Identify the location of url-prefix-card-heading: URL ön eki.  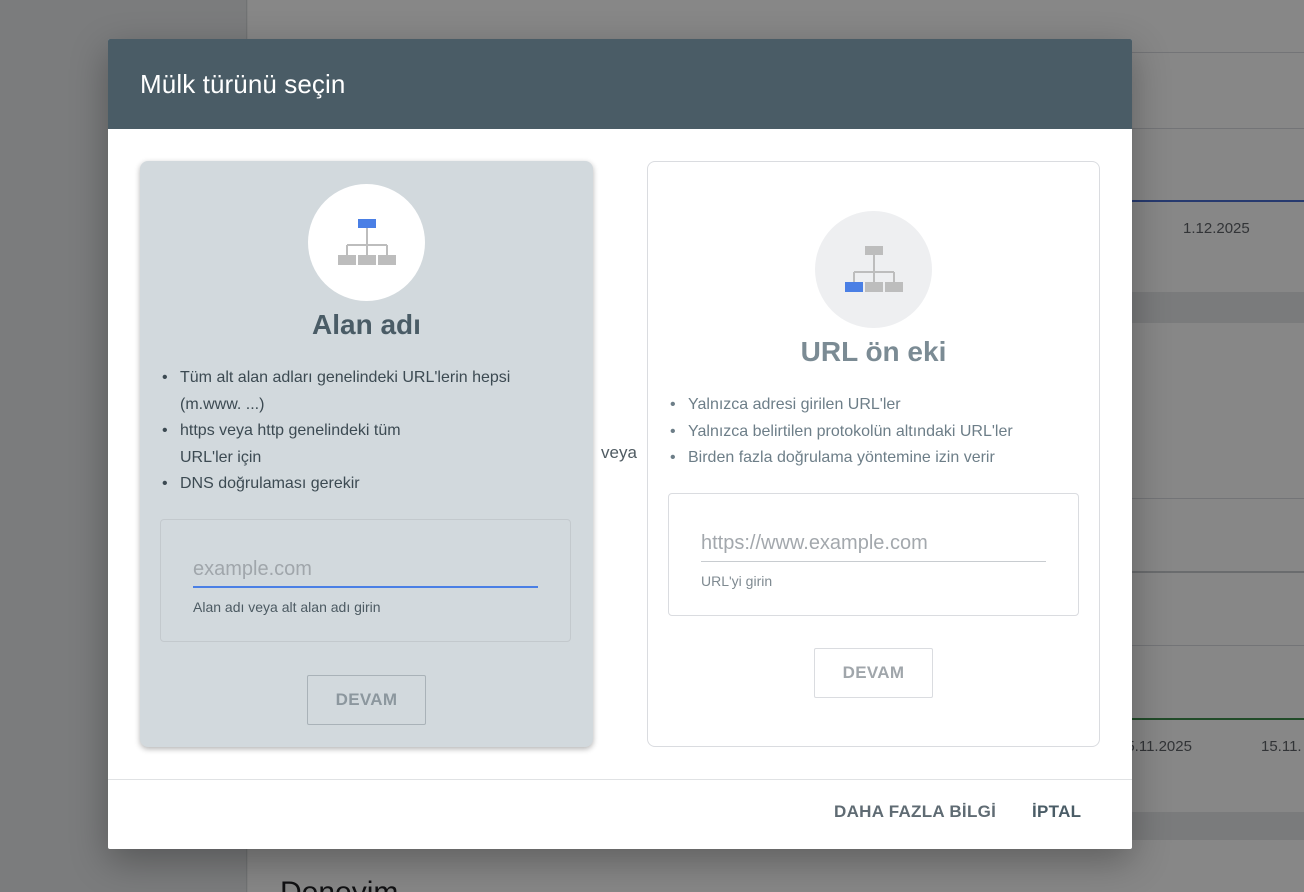
(873, 351).